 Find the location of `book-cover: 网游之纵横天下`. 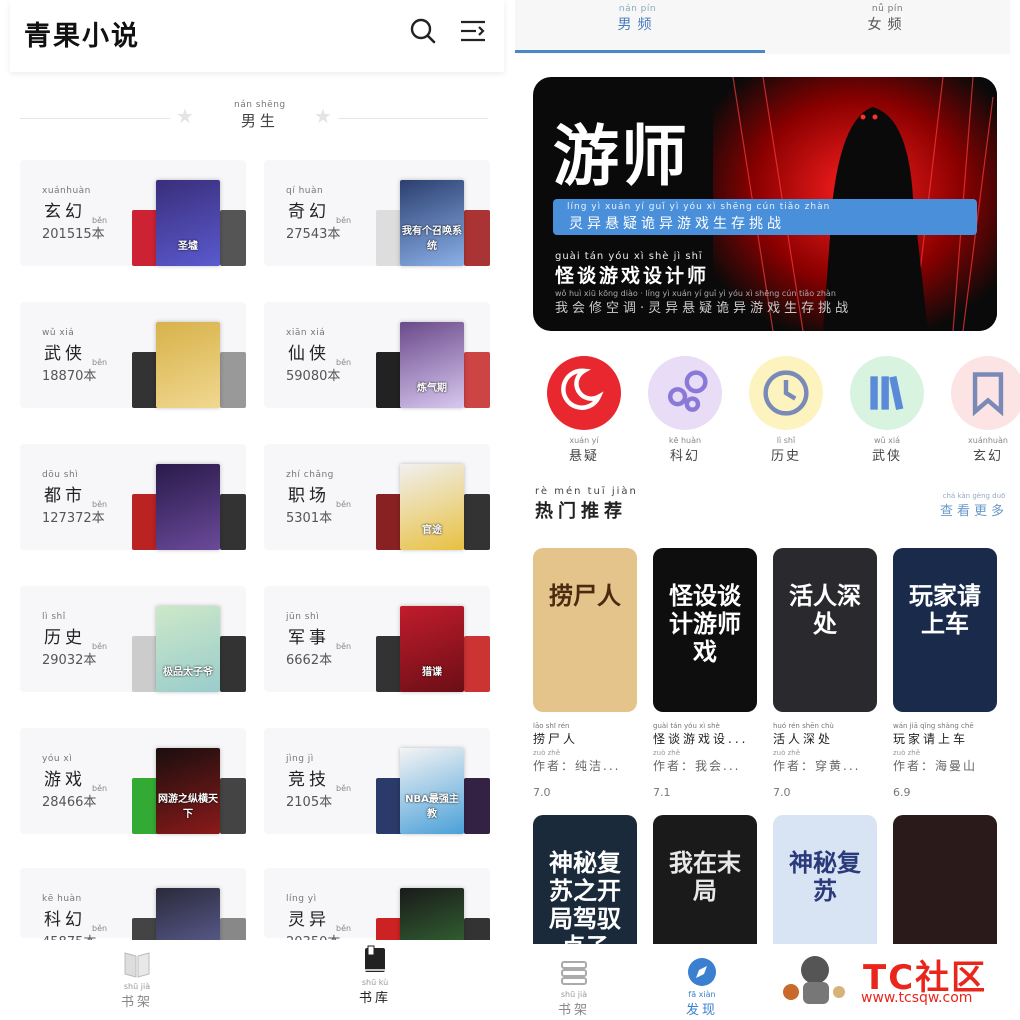

book-cover: 网游之纵横天下 is located at coordinates (188, 791).